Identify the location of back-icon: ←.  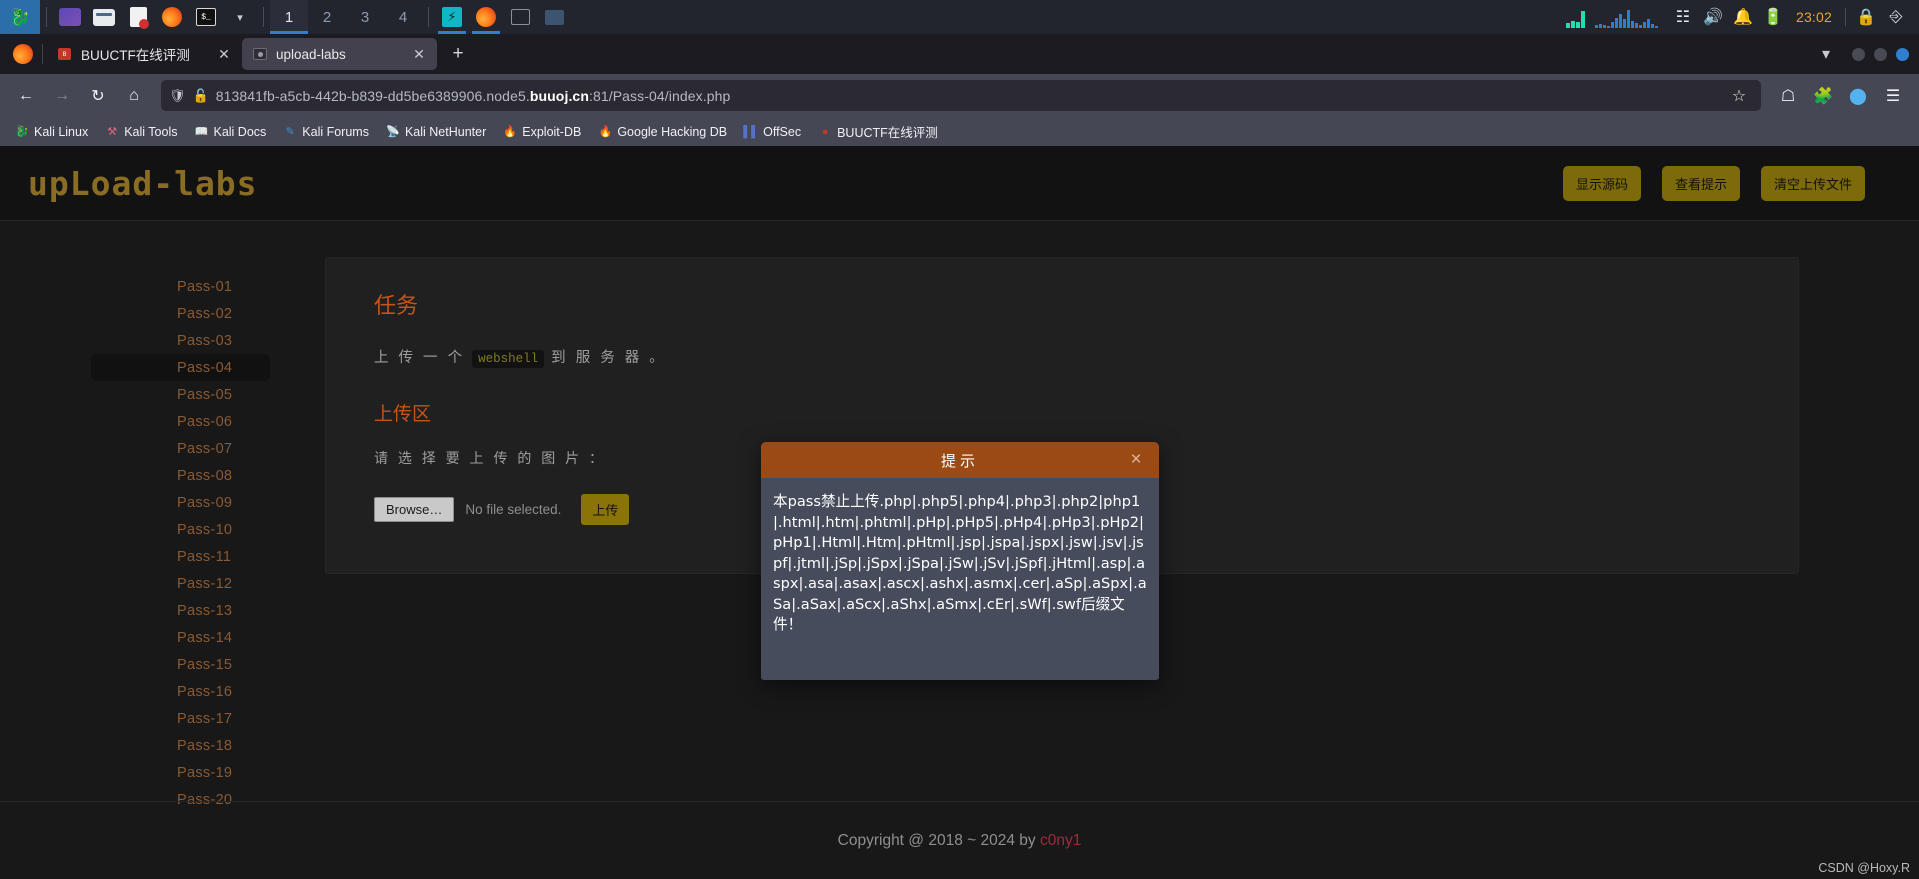
(26, 96).